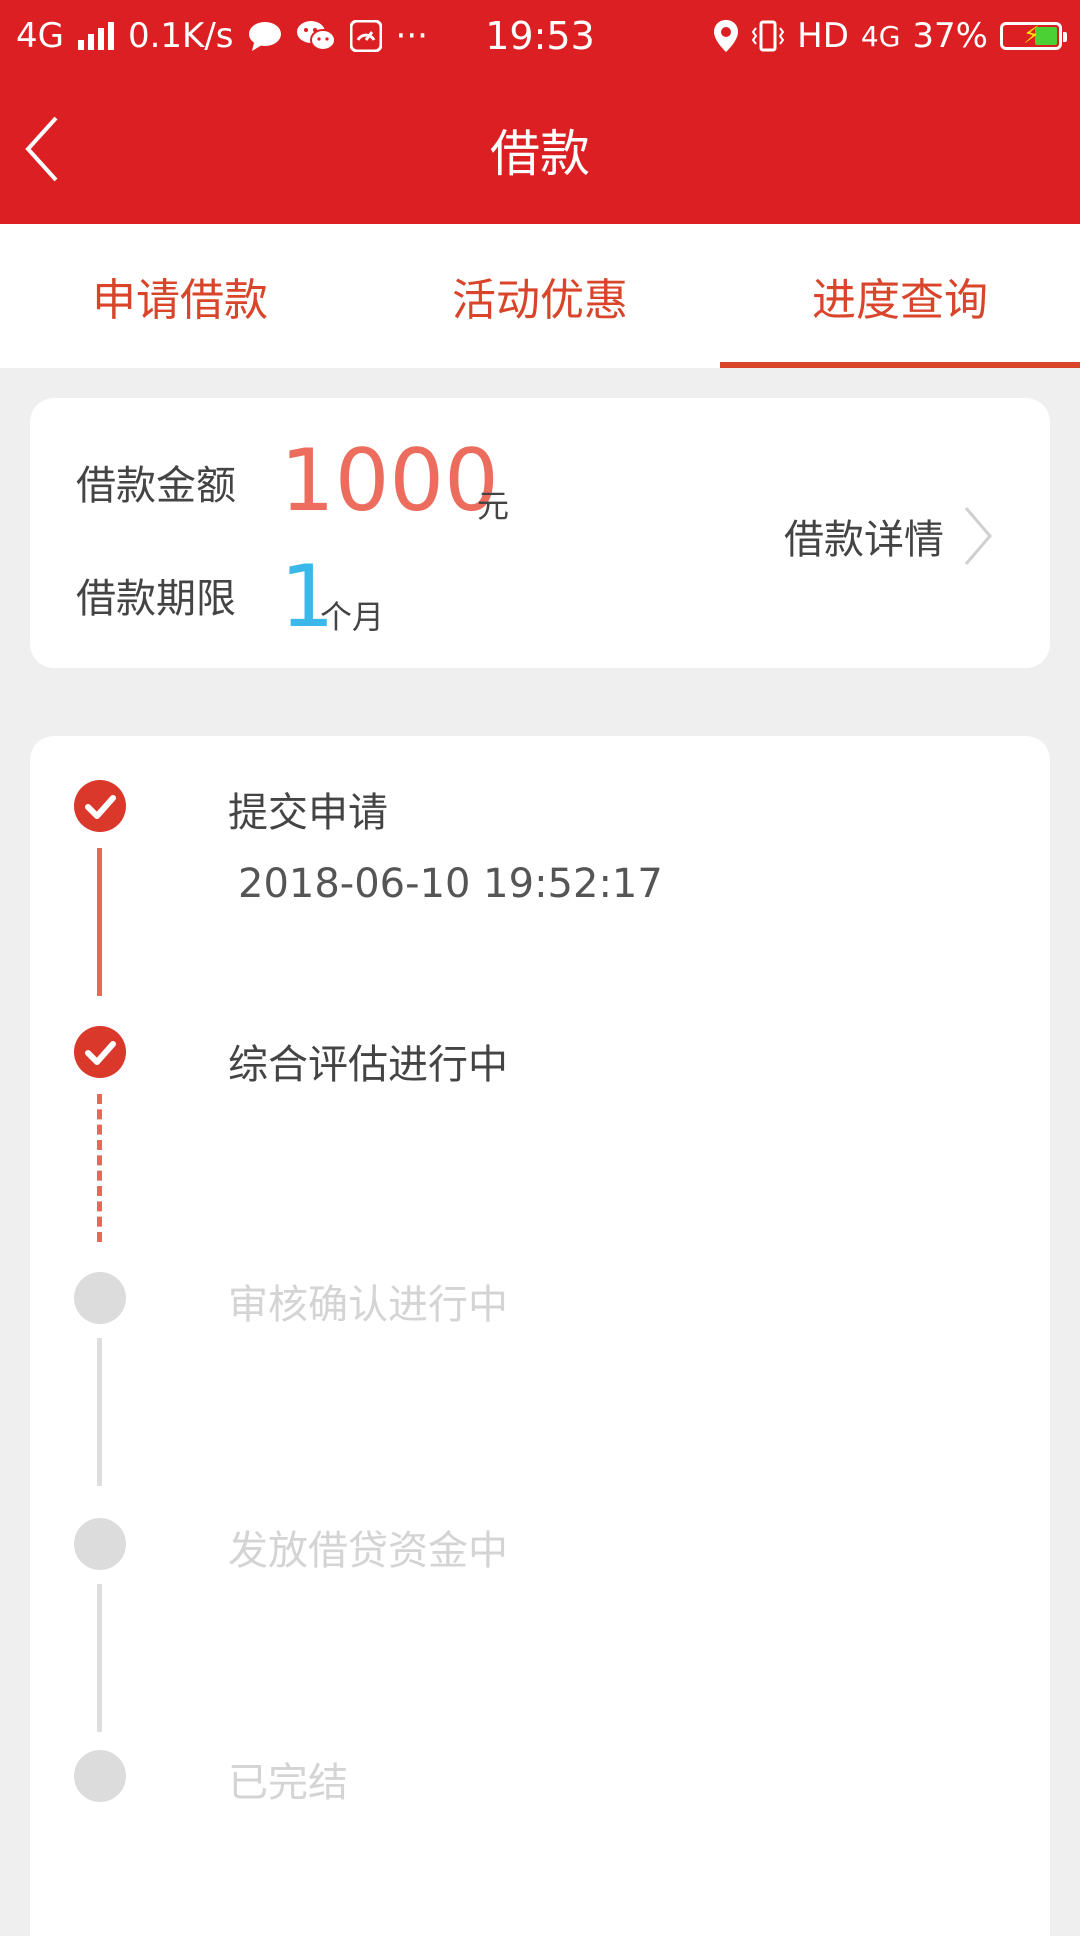 The image size is (1080, 1936). I want to click on battery-percent: 37%, so click(950, 36).